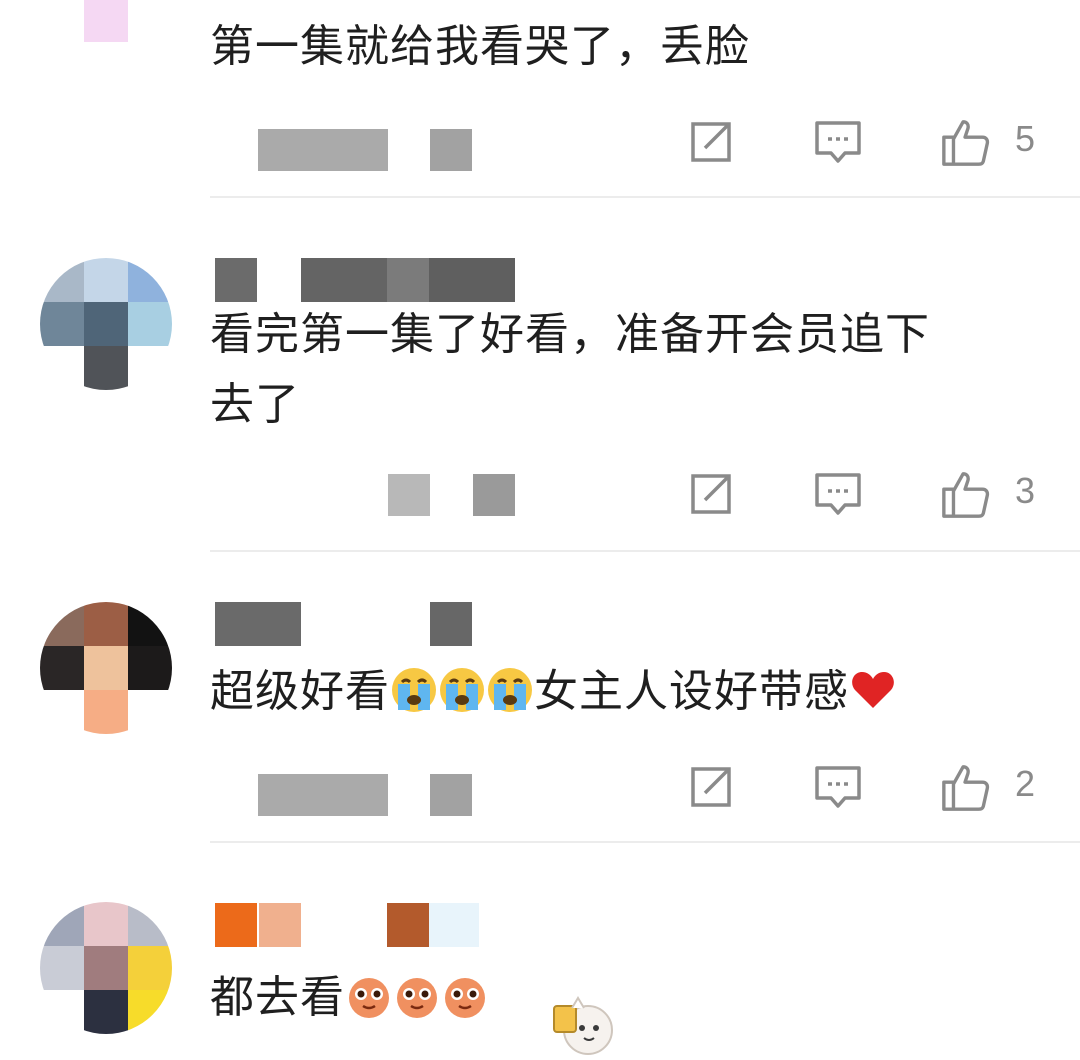 This screenshot has width=1080, height=1060. Describe the element at coordinates (625, 692) in the screenshot. I see `comment-text: 超级好看 女主人设好带感` at that location.